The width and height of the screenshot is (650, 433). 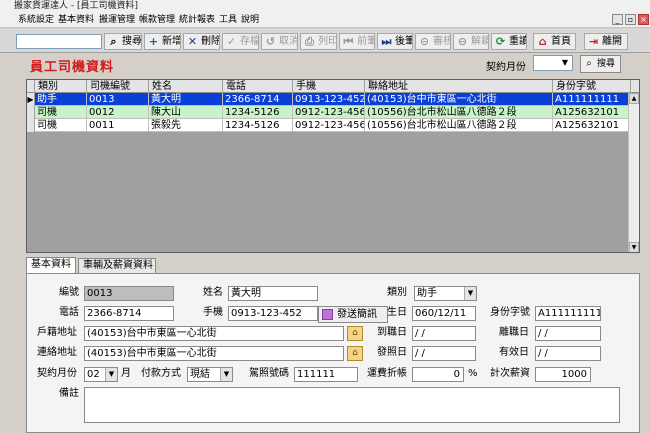 I want to click on menu-help: 說明, so click(x=250, y=20).